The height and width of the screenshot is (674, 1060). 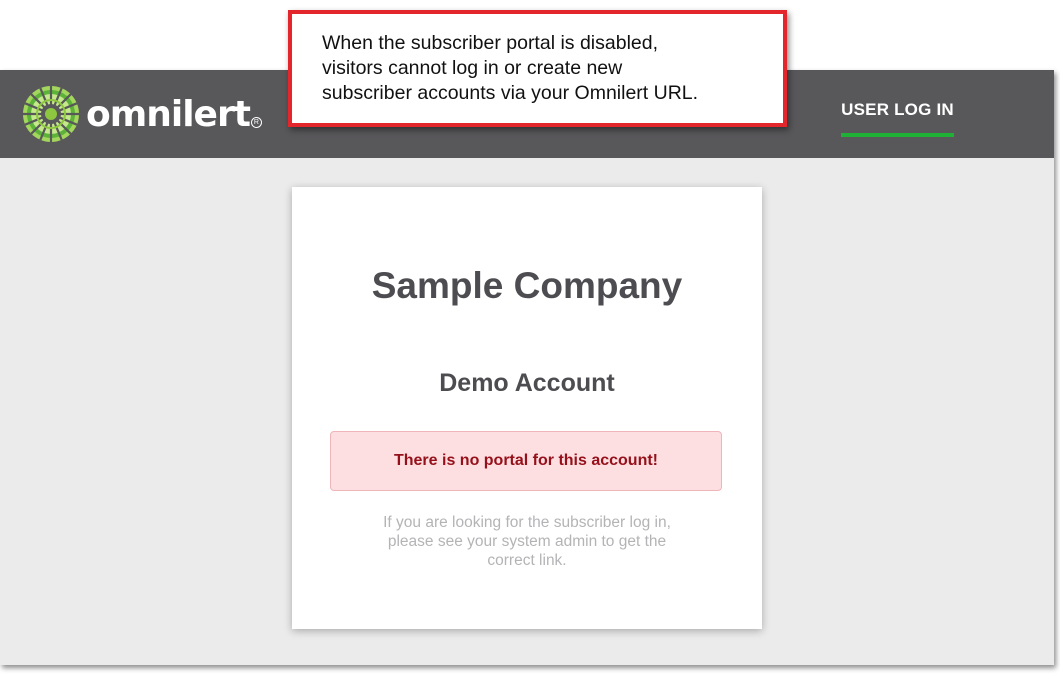 I want to click on logo-wordmark: omnilert, so click(x=168, y=114).